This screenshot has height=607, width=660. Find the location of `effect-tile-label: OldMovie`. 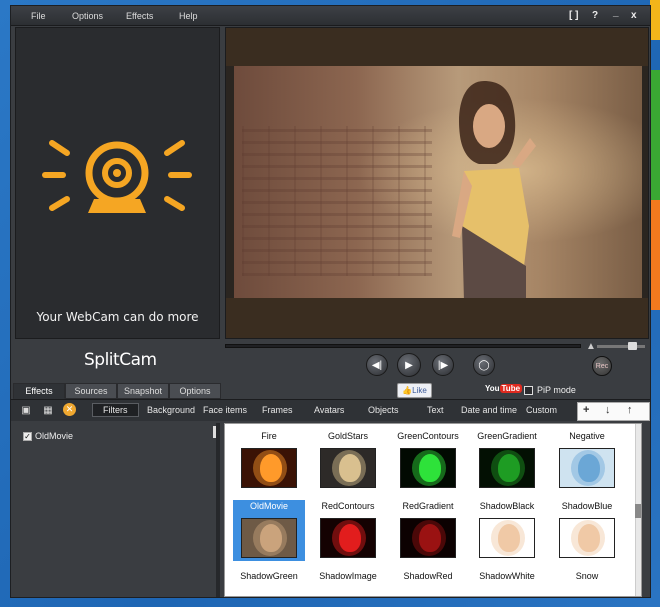

effect-tile-label: OldMovie is located at coordinates (269, 506).